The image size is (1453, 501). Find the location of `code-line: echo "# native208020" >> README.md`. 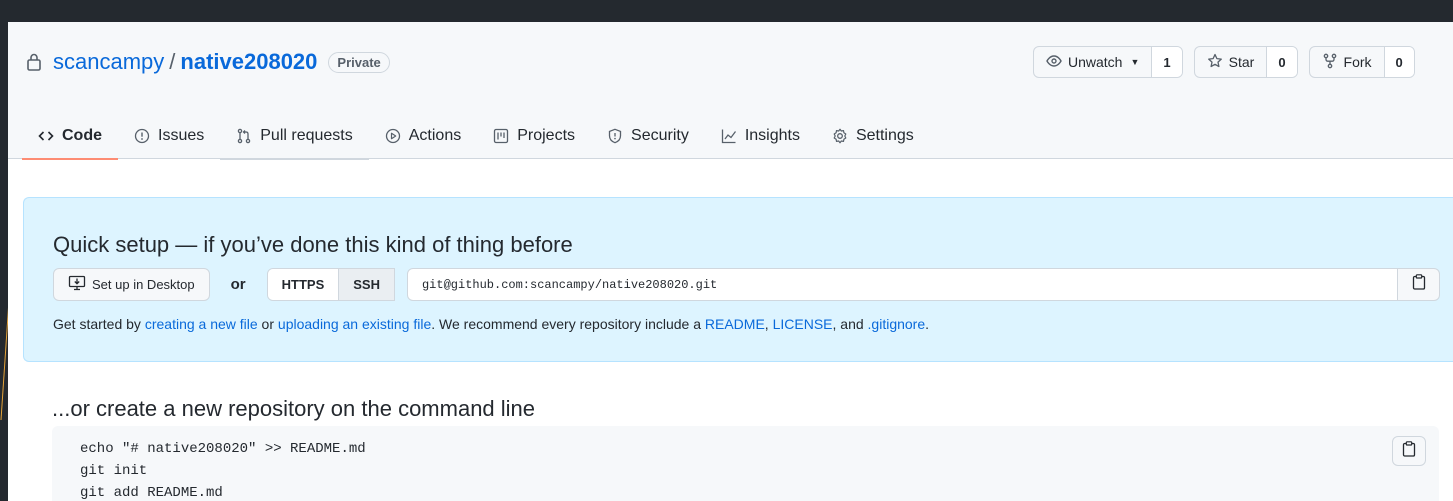

code-line: echo "# native208020" >> README.md is located at coordinates (223, 449).